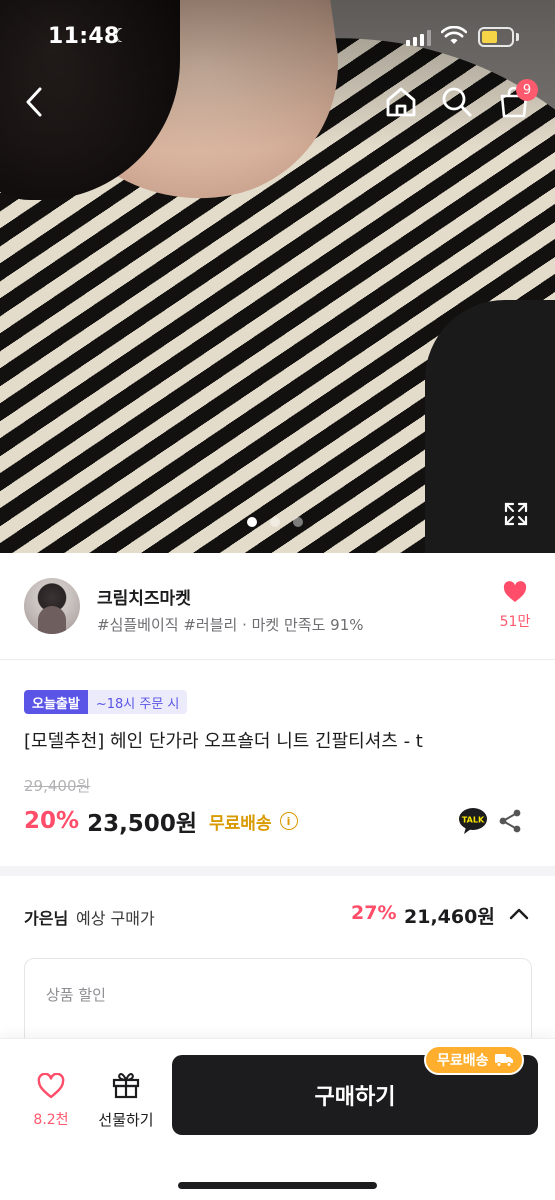 This screenshot has width=555, height=1200. Describe the element at coordinates (489, 37) in the screenshot. I see `battery-level` at that location.